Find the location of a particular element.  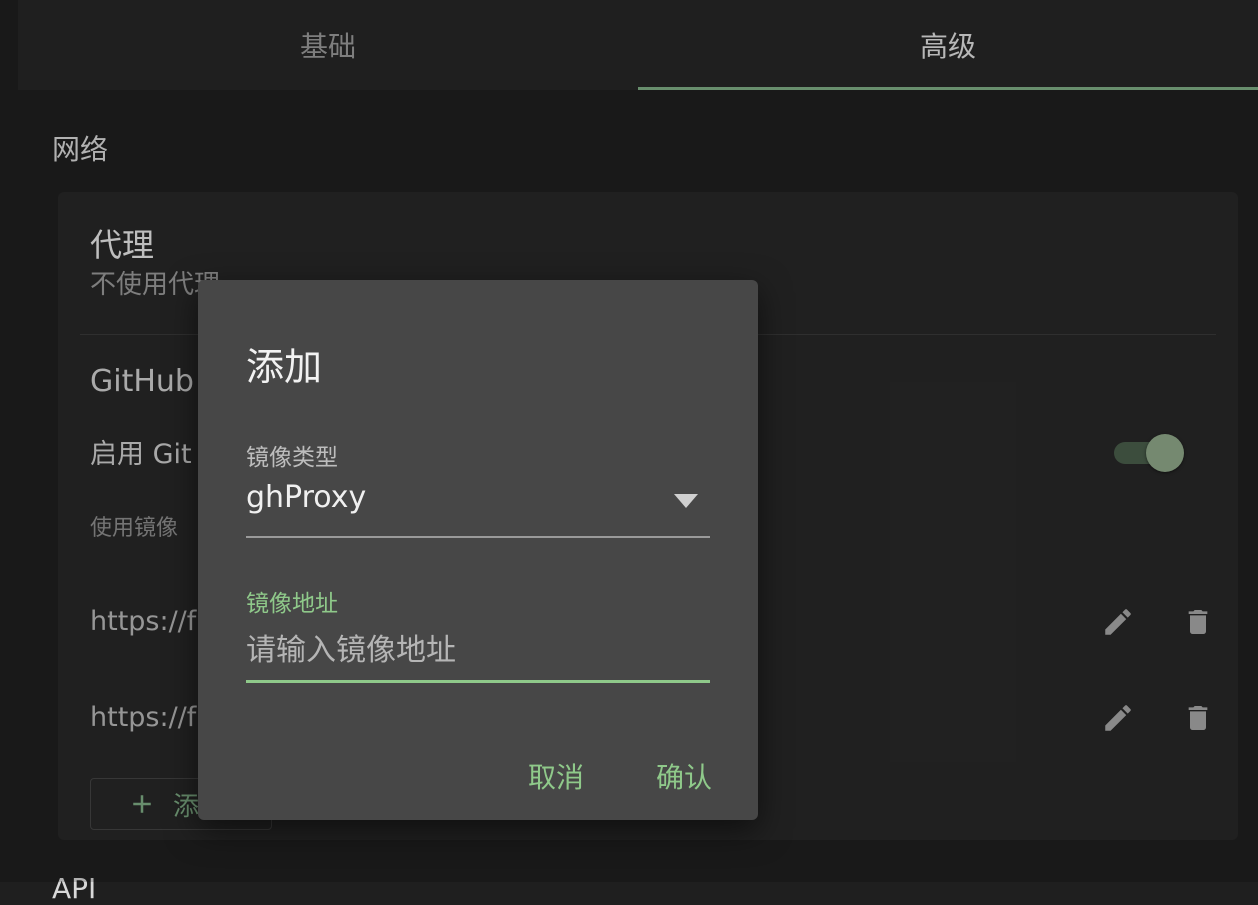

mirror-address-input is located at coordinates (478, 650).